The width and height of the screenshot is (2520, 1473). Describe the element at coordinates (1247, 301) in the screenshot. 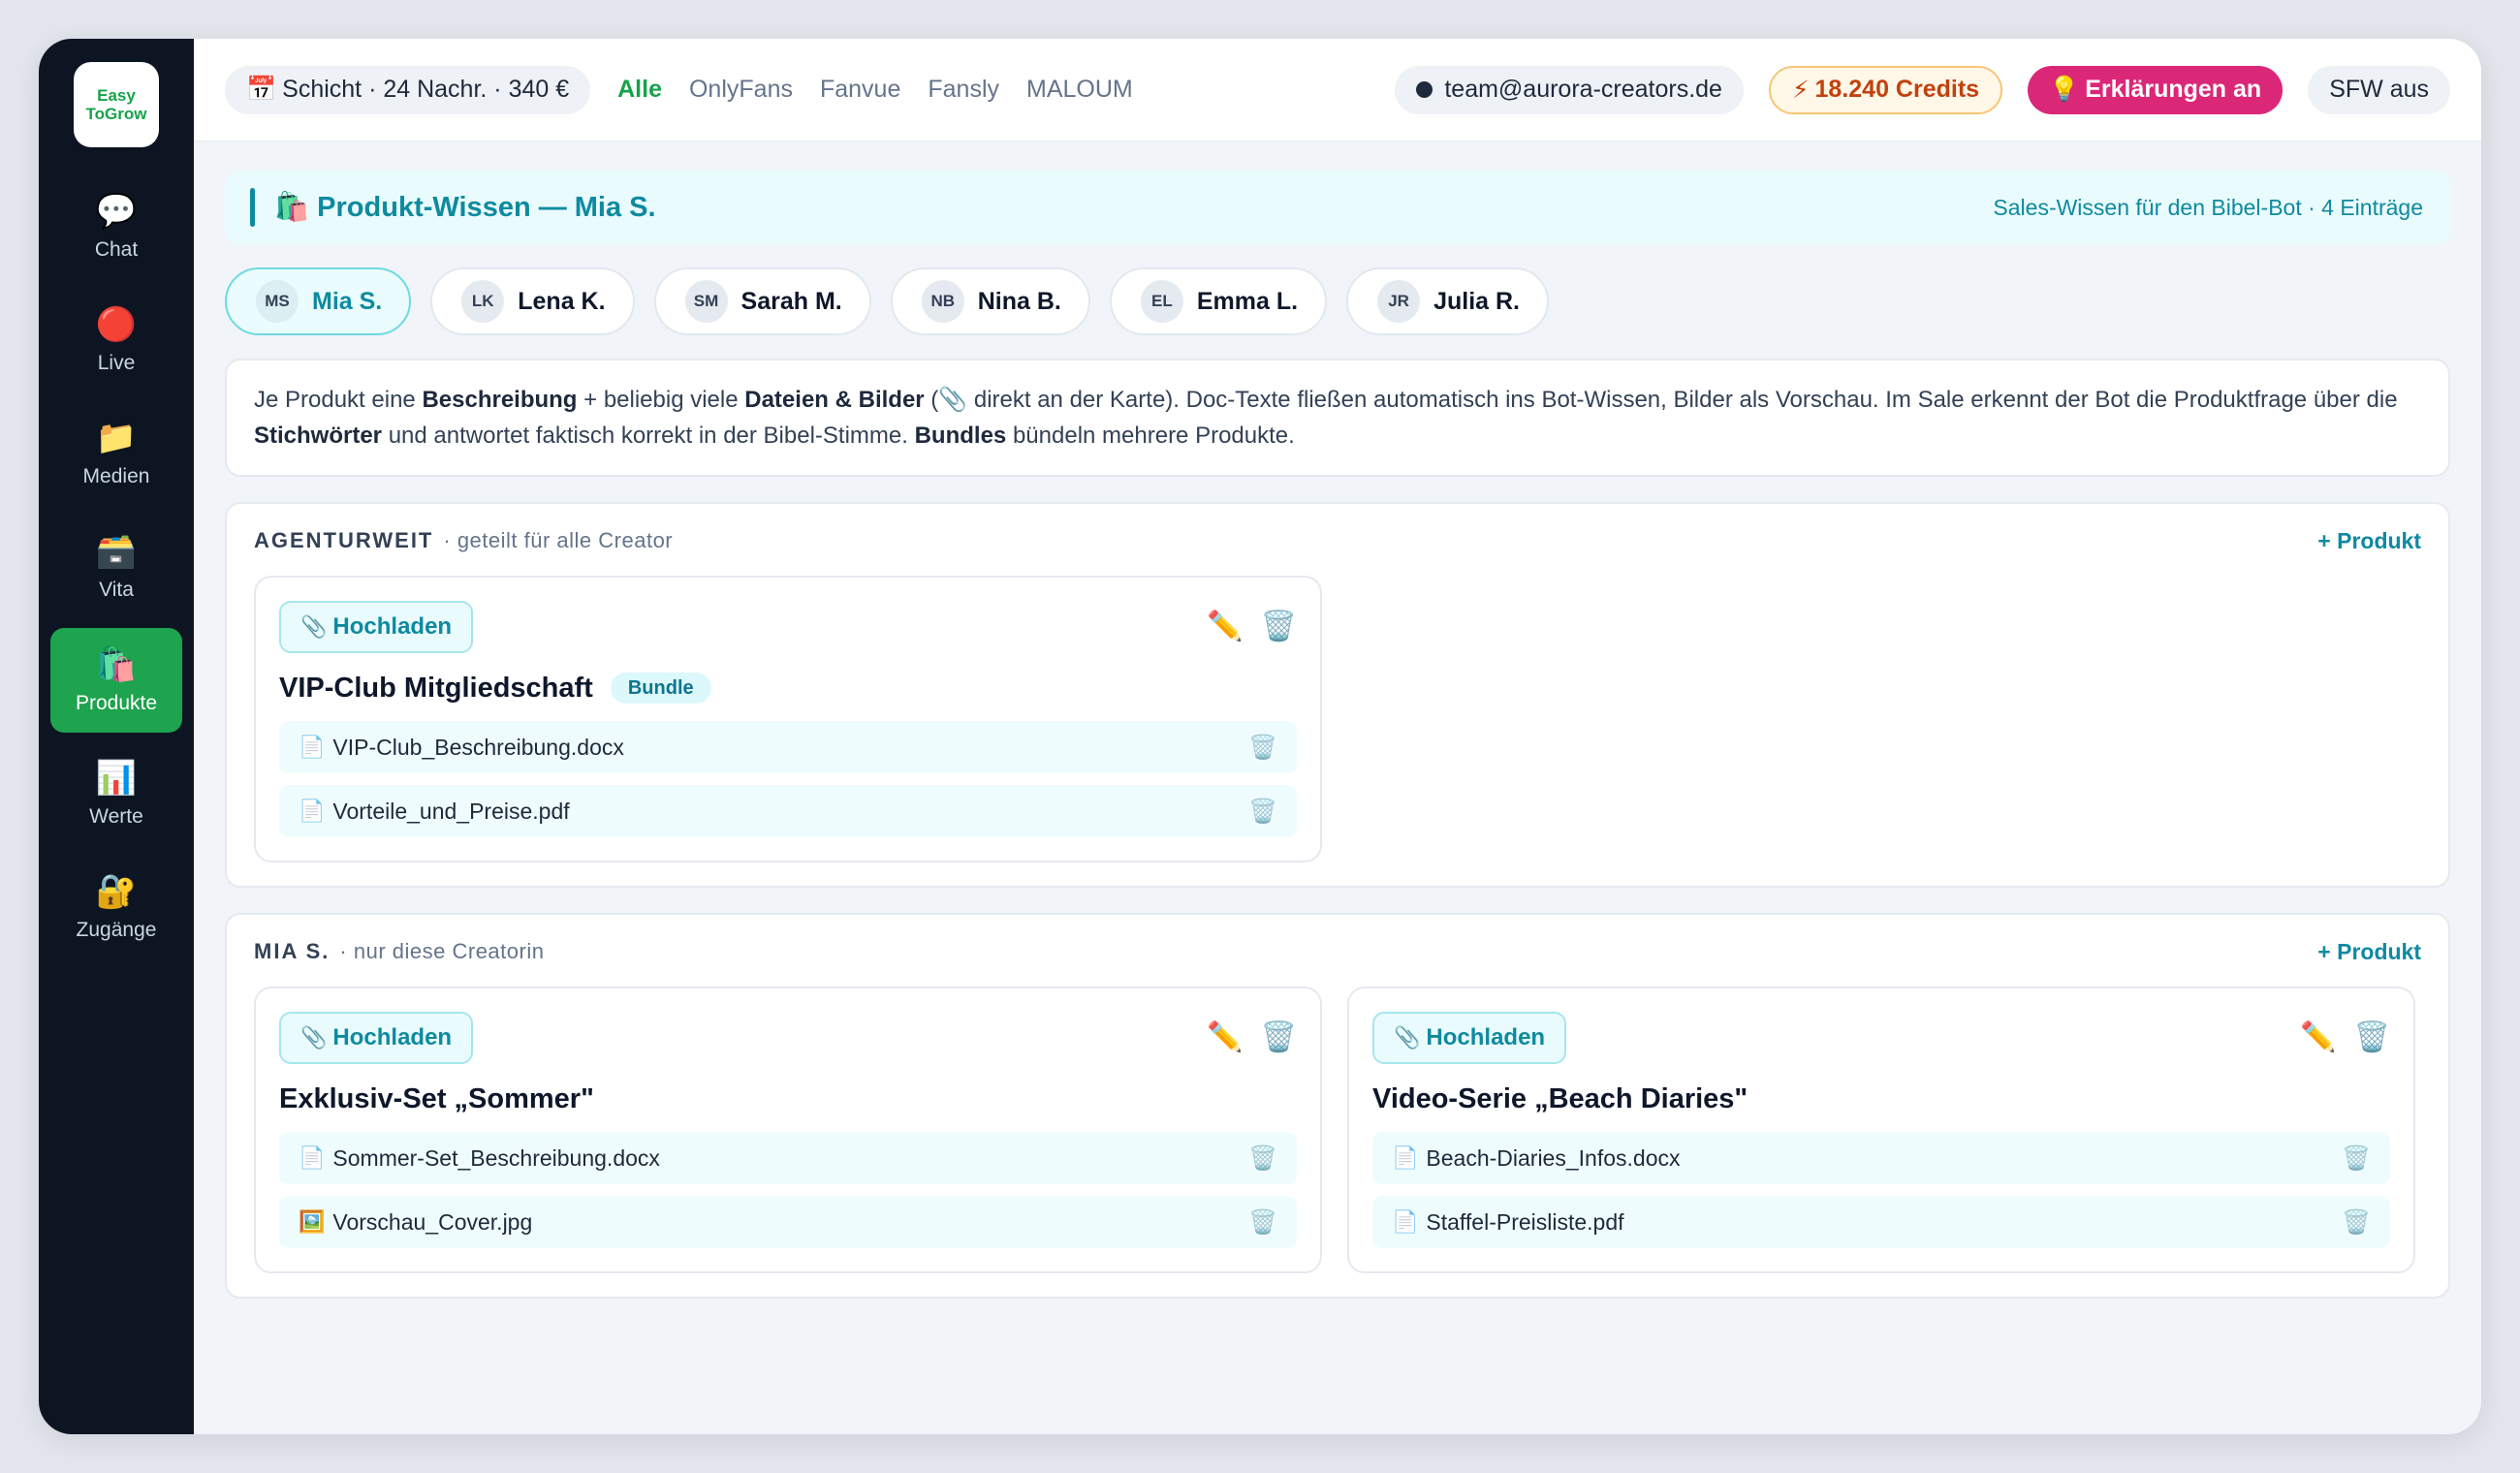

I see `creator-name: Emma L.` at that location.